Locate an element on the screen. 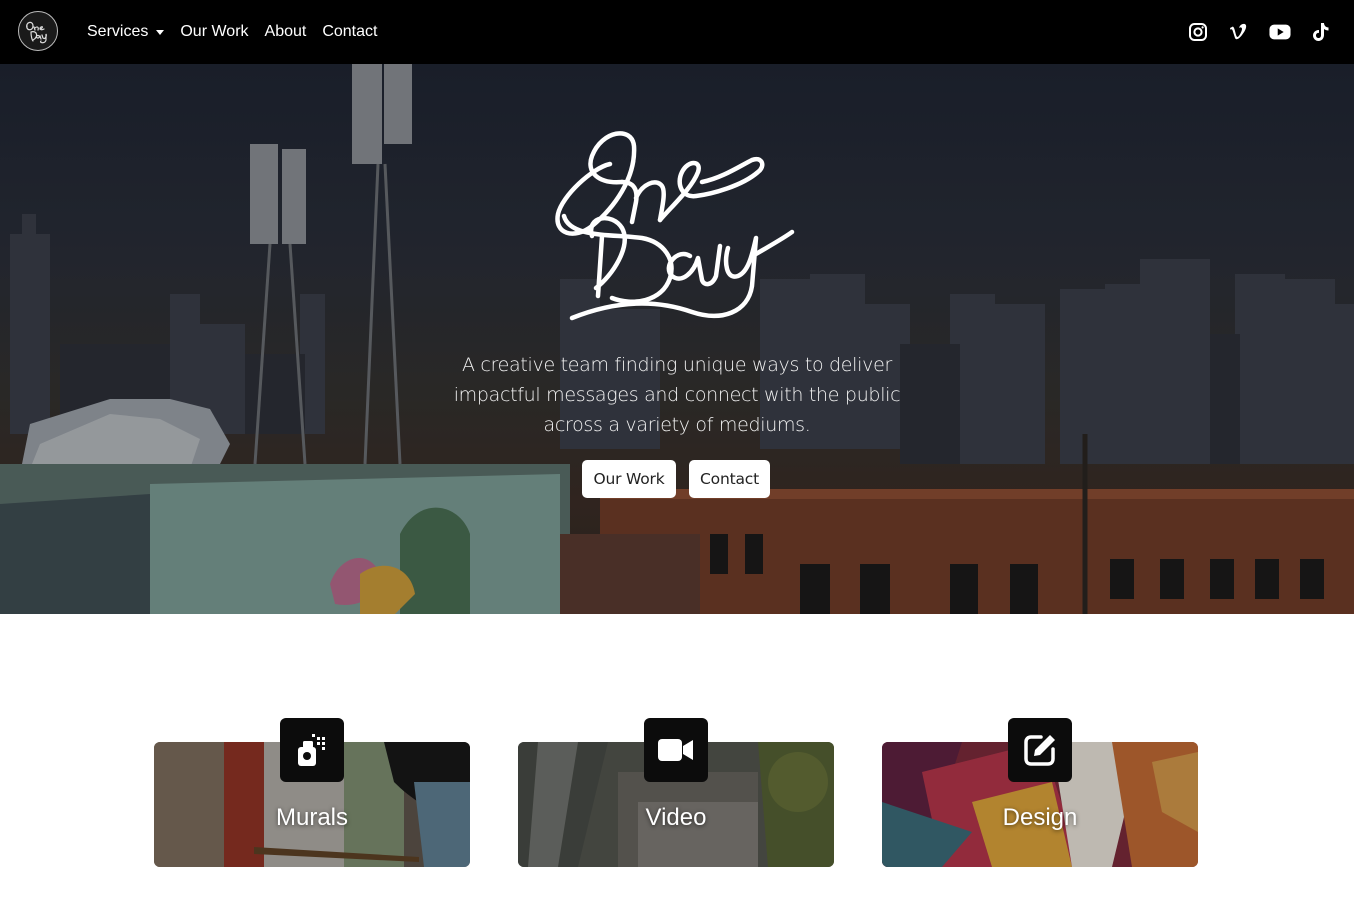 The image size is (1354, 923). one-day-logo-mark is located at coordinates (36, 32).